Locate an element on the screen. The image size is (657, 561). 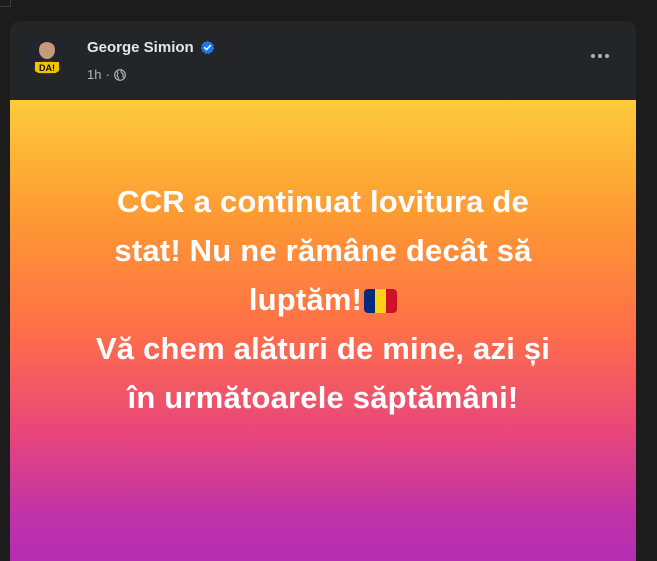
more-options-button is located at coordinates (600, 56).